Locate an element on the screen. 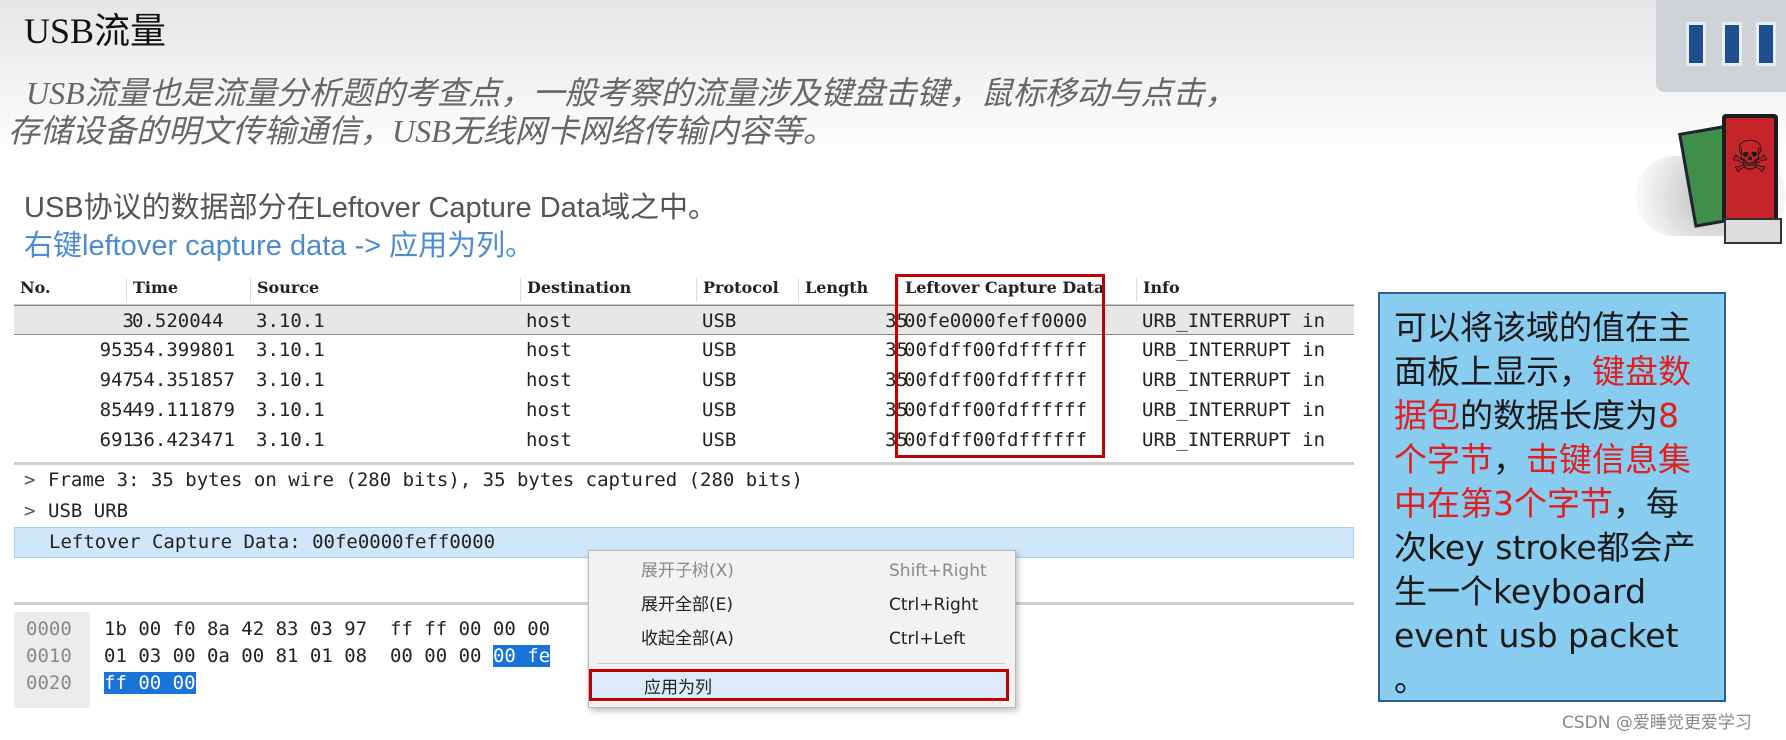  column-header-time: Time is located at coordinates (152, 290).